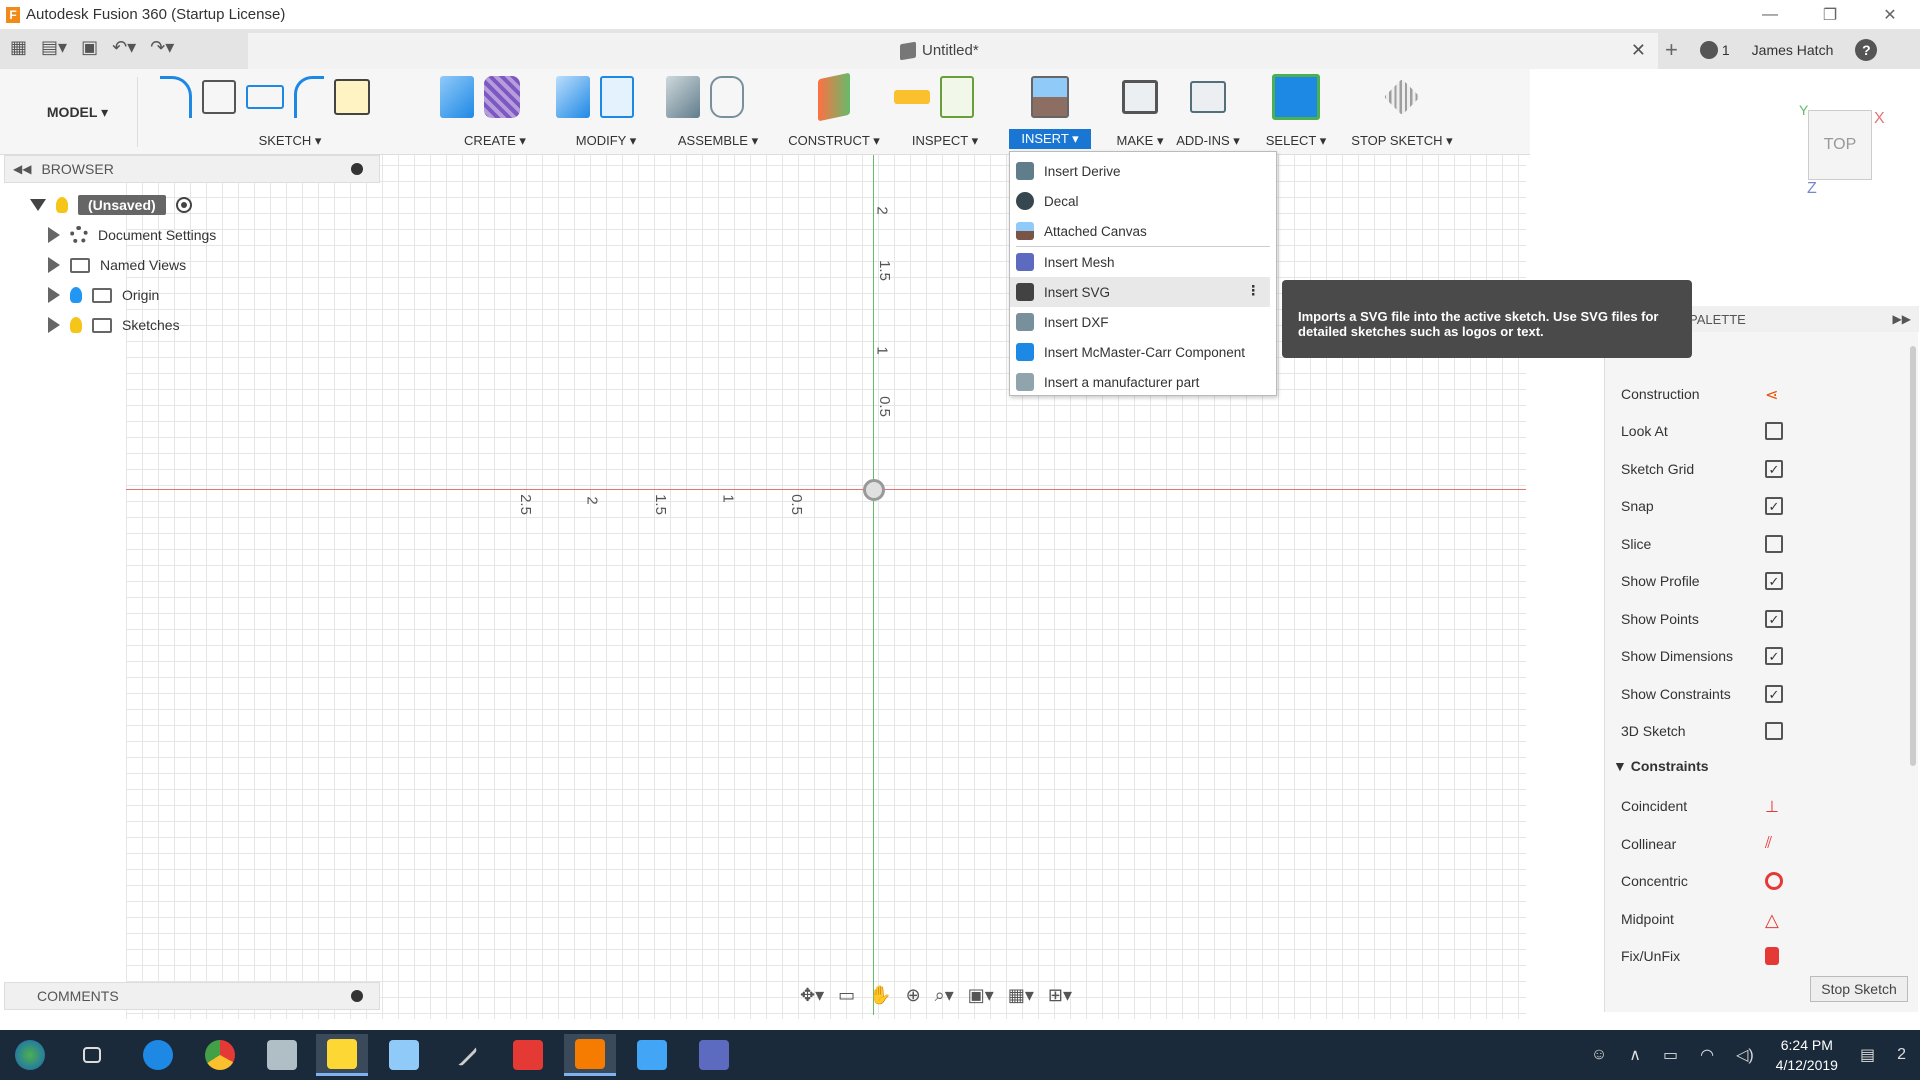 The image size is (1920, 1080). I want to click on form-icon, so click(502, 97).